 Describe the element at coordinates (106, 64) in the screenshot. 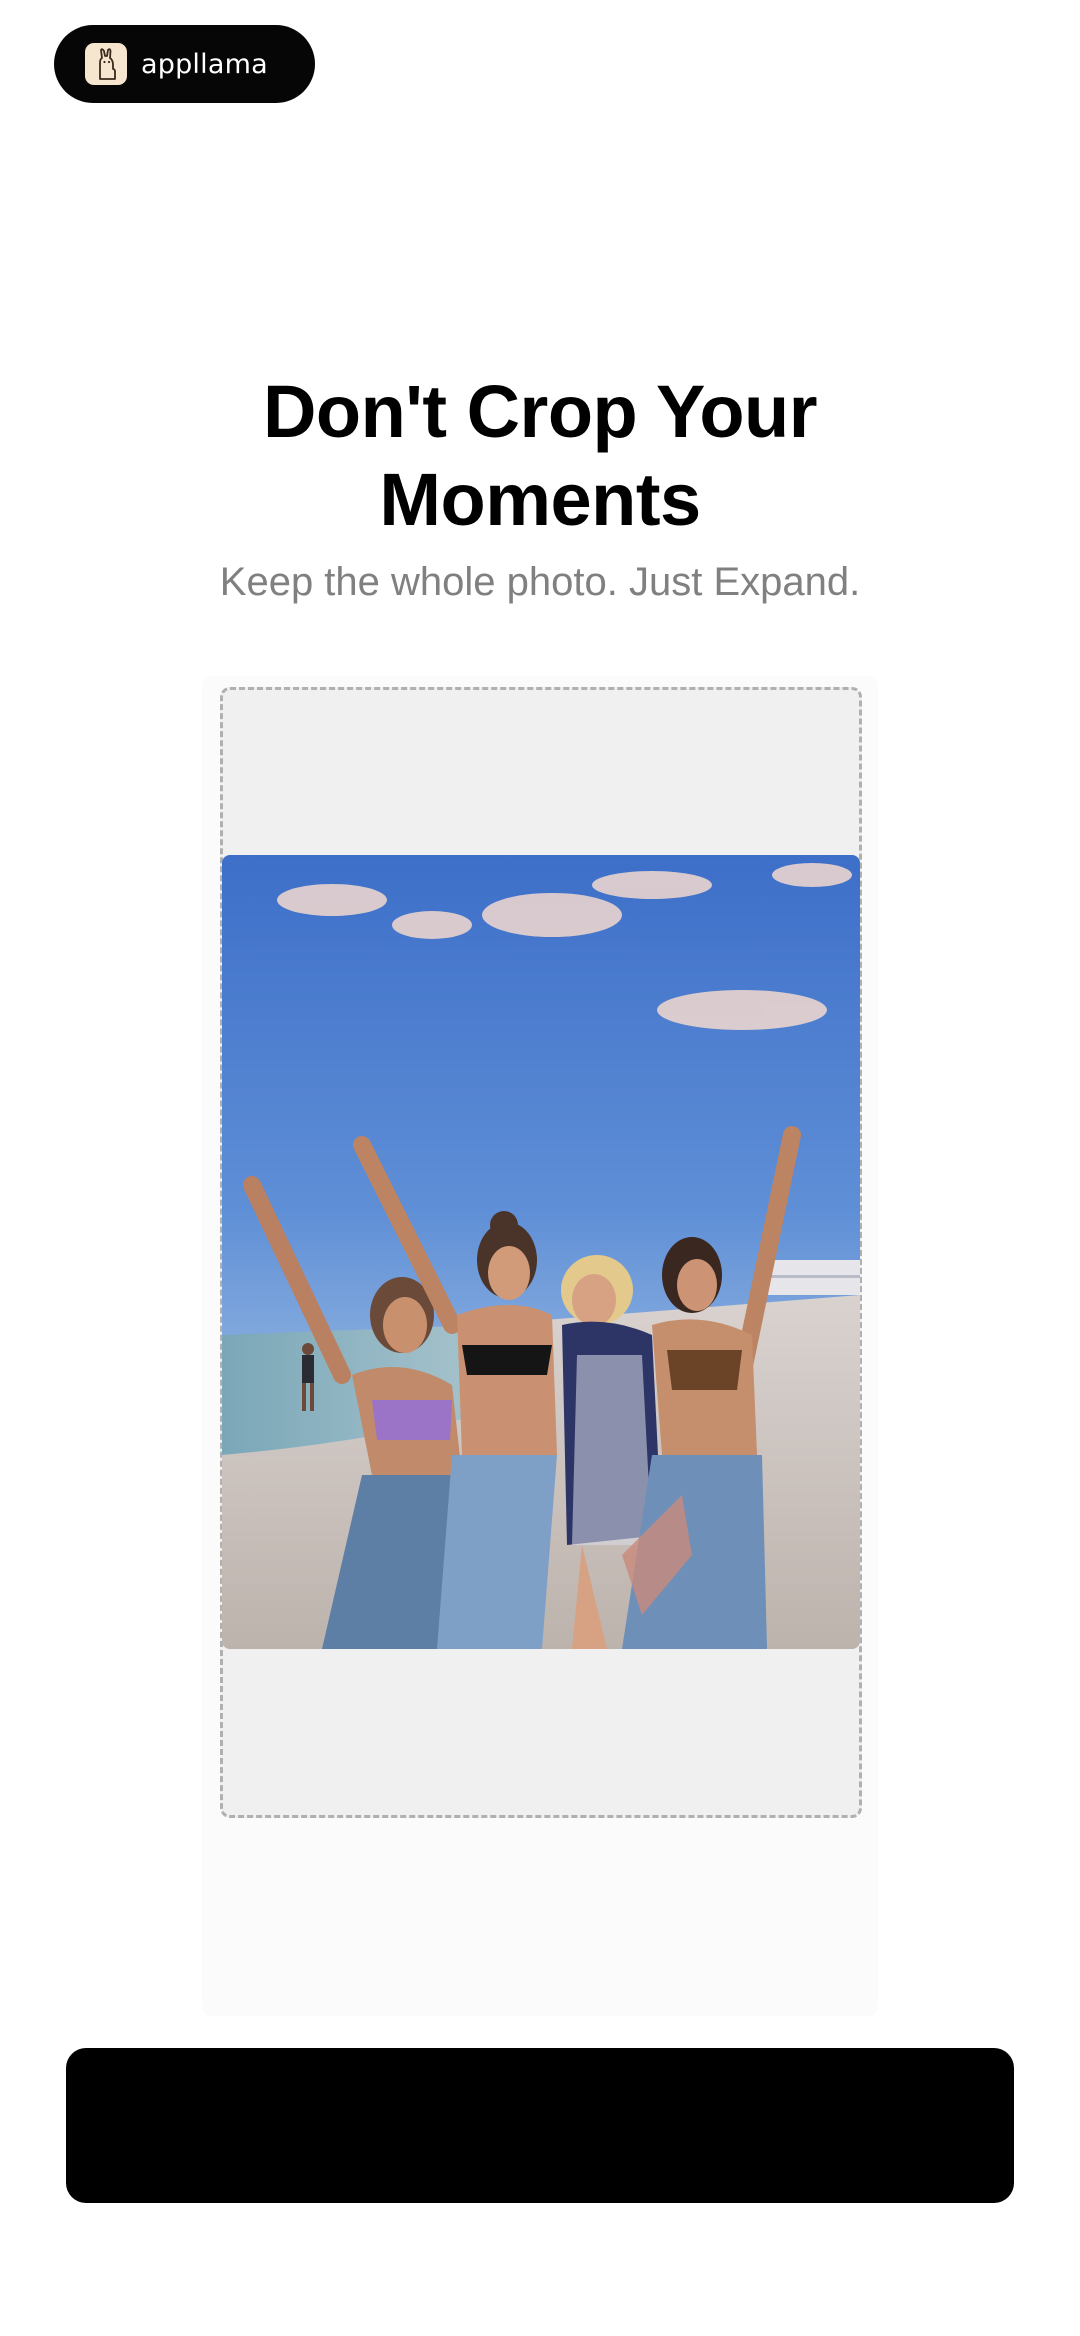

I see `llama-icon` at that location.